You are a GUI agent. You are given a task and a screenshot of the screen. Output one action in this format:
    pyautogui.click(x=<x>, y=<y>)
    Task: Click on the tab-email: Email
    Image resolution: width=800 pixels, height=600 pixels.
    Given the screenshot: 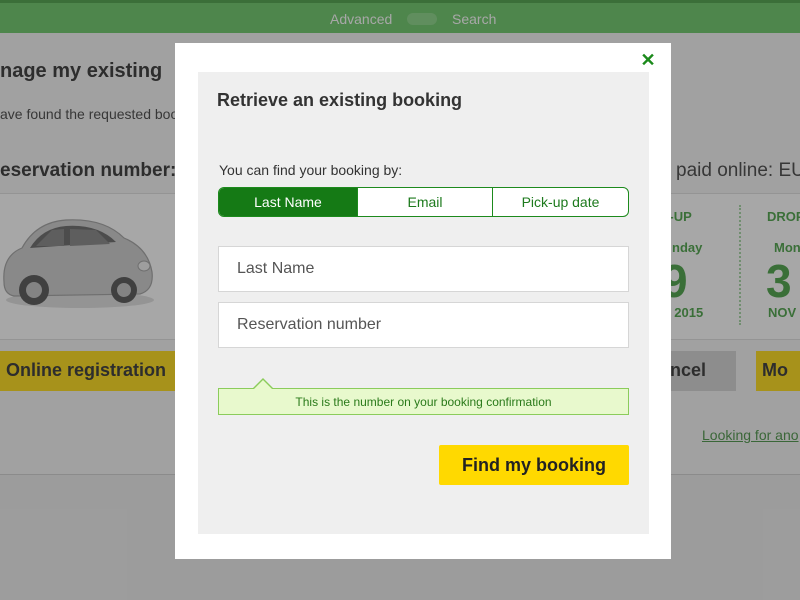 What is the action you would take?
    pyautogui.click(x=424, y=202)
    